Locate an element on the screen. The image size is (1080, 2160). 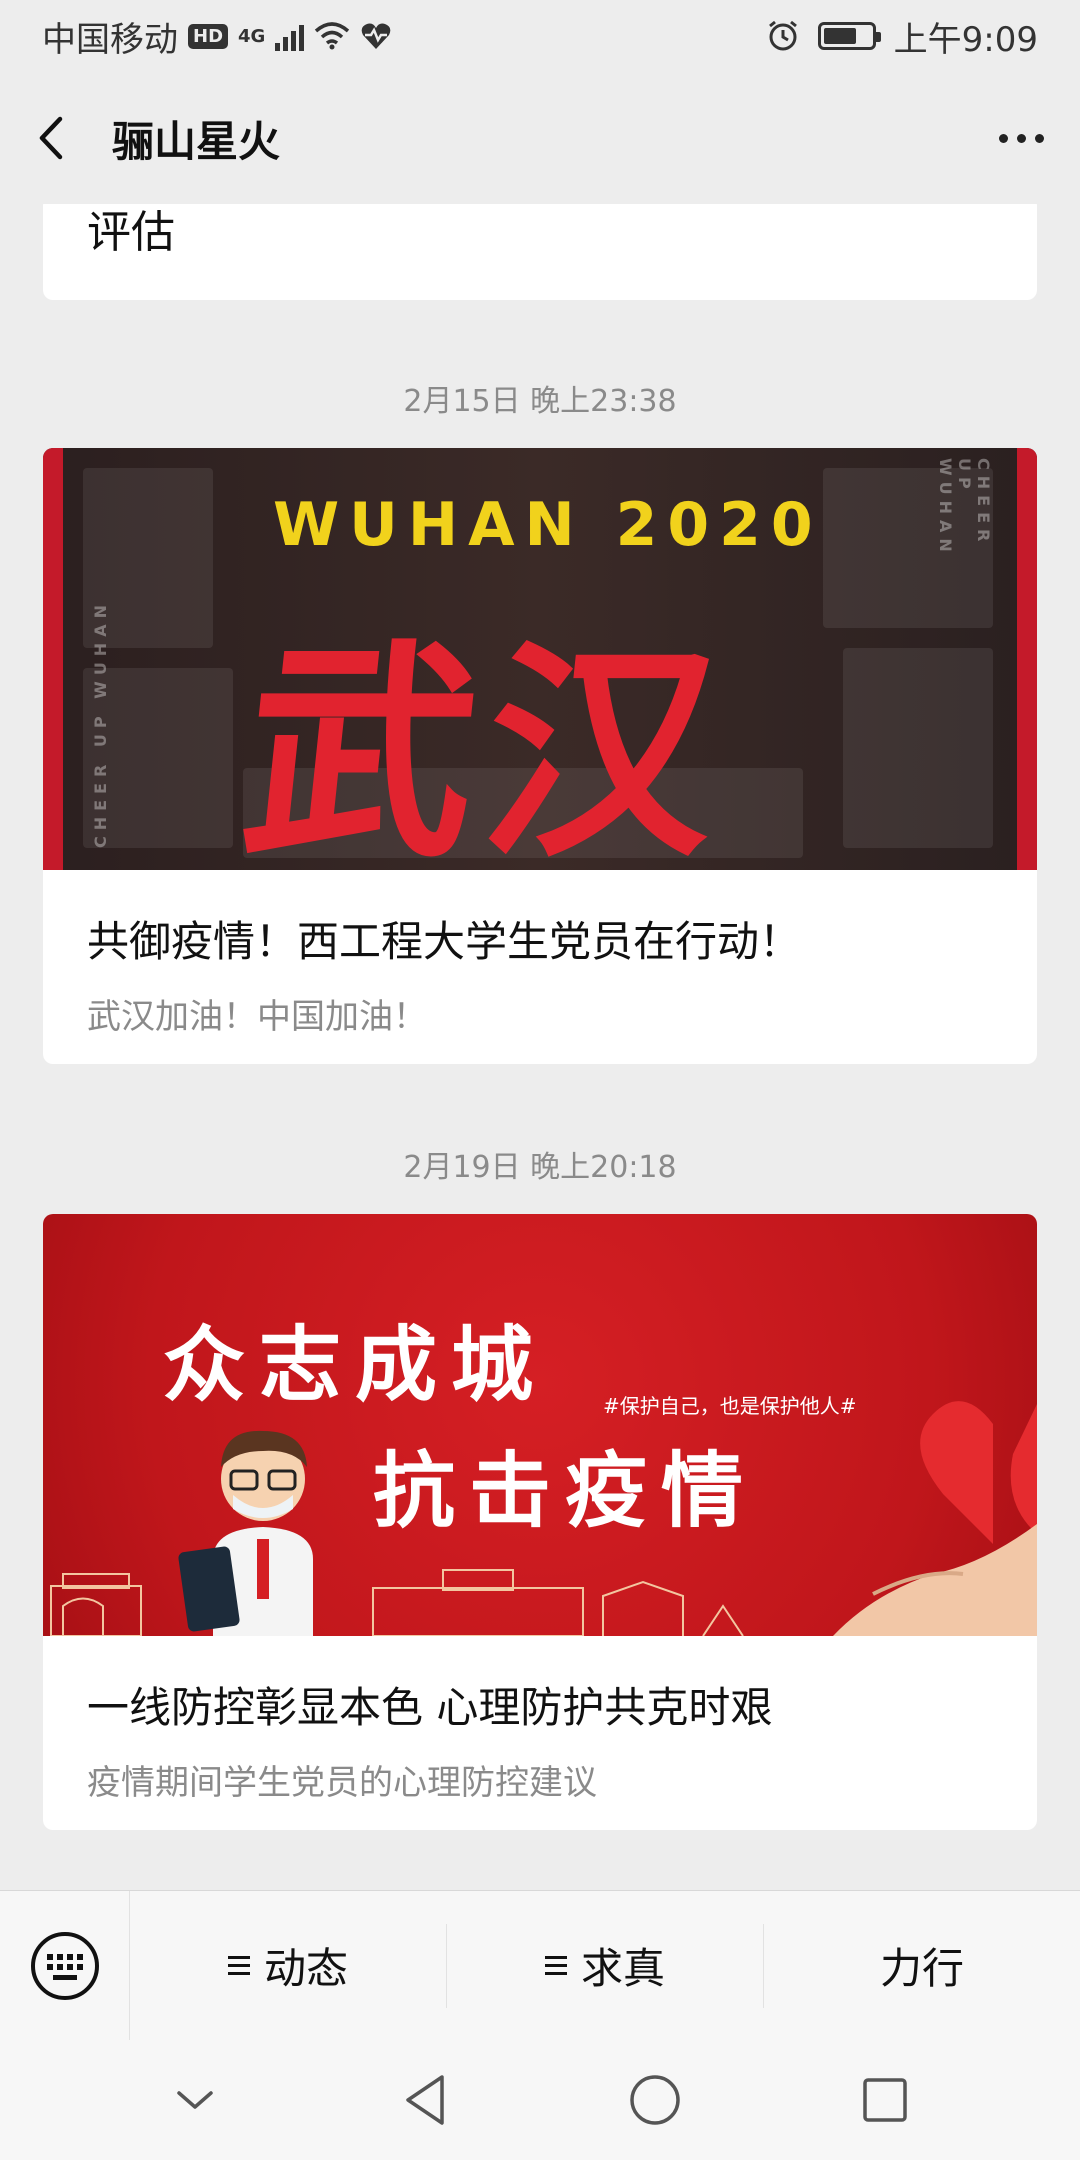
menu-item-dongtai: 动态 is located at coordinates (288, 1965).